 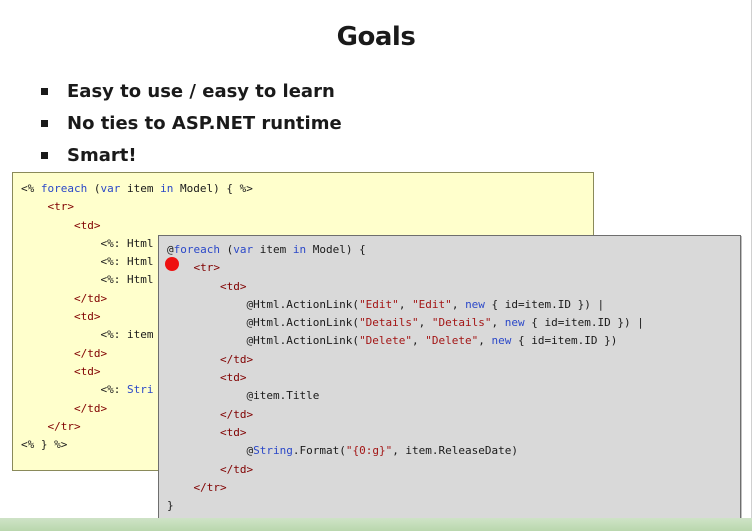 What do you see at coordinates (369, 451) in the screenshot?
I see `code-token: "{0:g}"` at bounding box center [369, 451].